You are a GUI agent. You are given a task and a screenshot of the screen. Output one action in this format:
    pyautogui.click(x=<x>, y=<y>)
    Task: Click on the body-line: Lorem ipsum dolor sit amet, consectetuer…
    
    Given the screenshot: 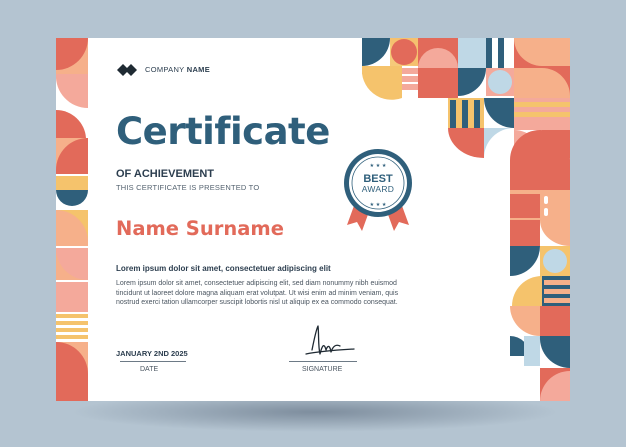 What is the action you would take?
    pyautogui.click(x=256, y=283)
    